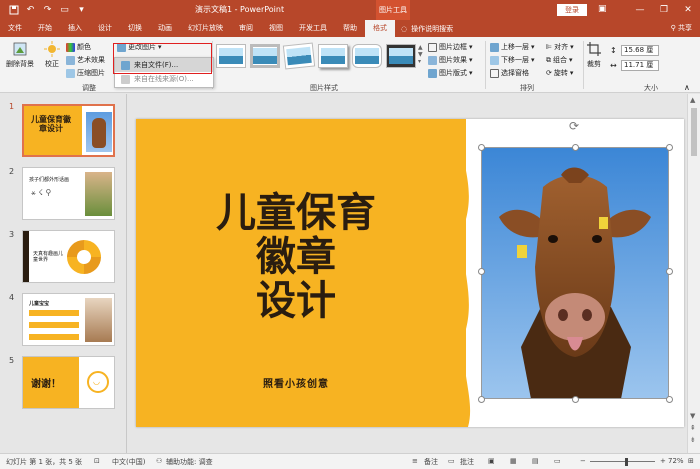 Image resolution: width=700 pixels, height=469 pixels. Describe the element at coordinates (276, 28) in the screenshot. I see `tab-view: 视图` at that location.